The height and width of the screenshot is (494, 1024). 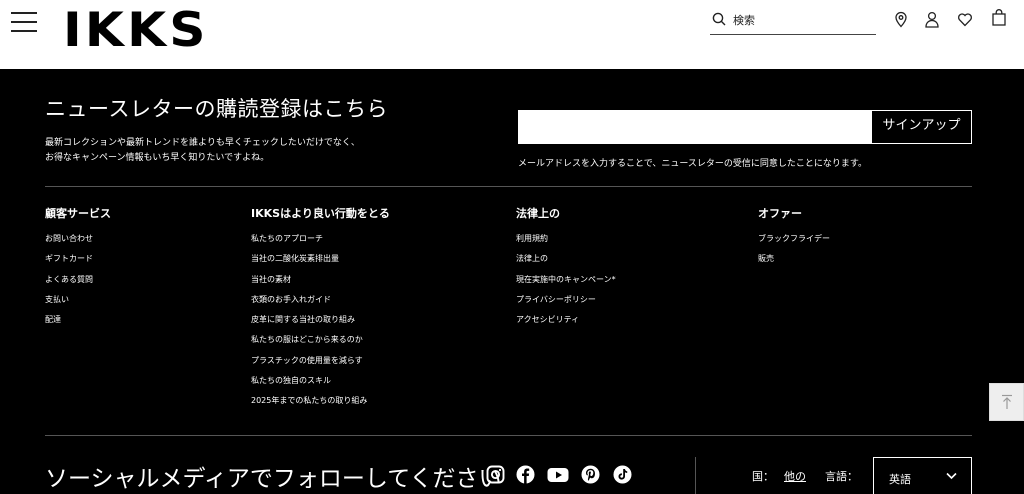 I want to click on column-title: IKKSはより良い行動をとる, so click(x=320, y=213).